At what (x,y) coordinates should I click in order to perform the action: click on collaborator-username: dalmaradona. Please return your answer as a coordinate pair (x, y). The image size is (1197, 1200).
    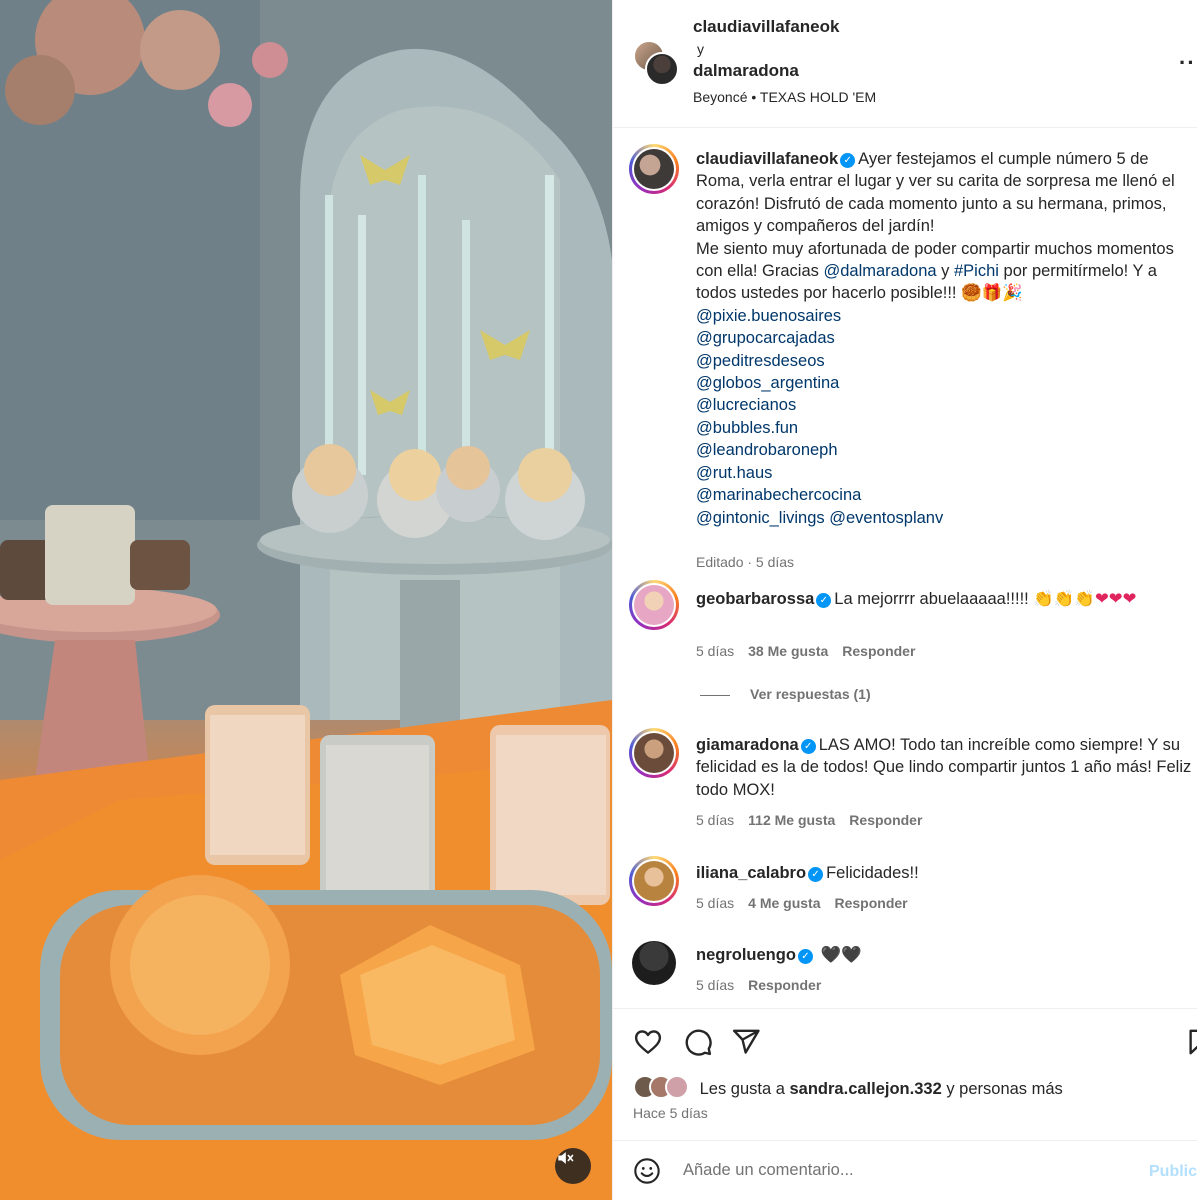
    Looking at the image, I should click on (746, 71).